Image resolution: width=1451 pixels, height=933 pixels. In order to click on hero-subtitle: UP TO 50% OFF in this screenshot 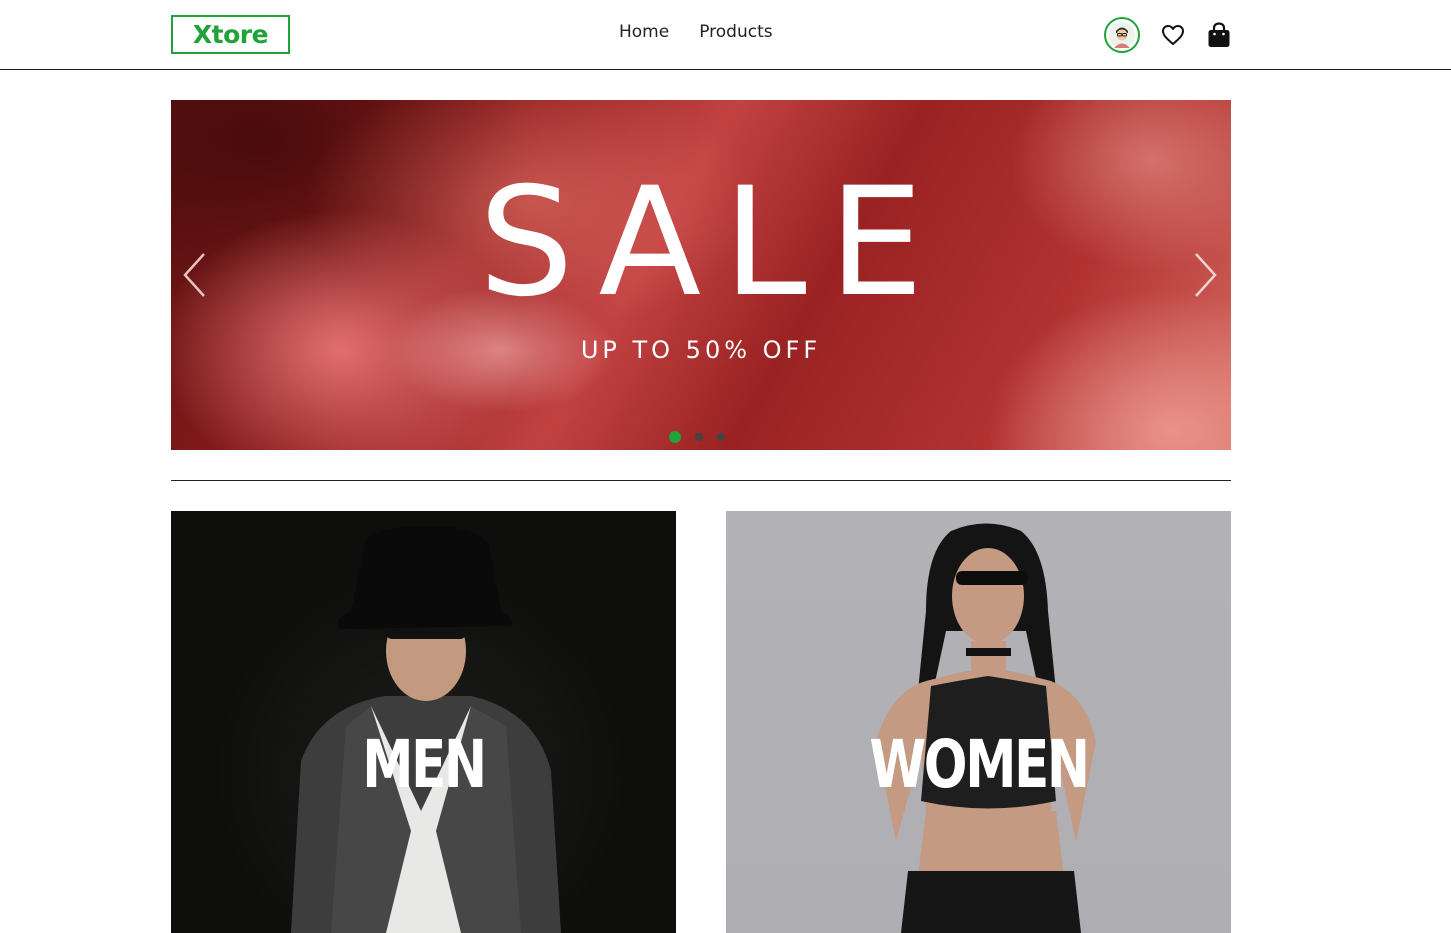, I will do `click(701, 350)`.